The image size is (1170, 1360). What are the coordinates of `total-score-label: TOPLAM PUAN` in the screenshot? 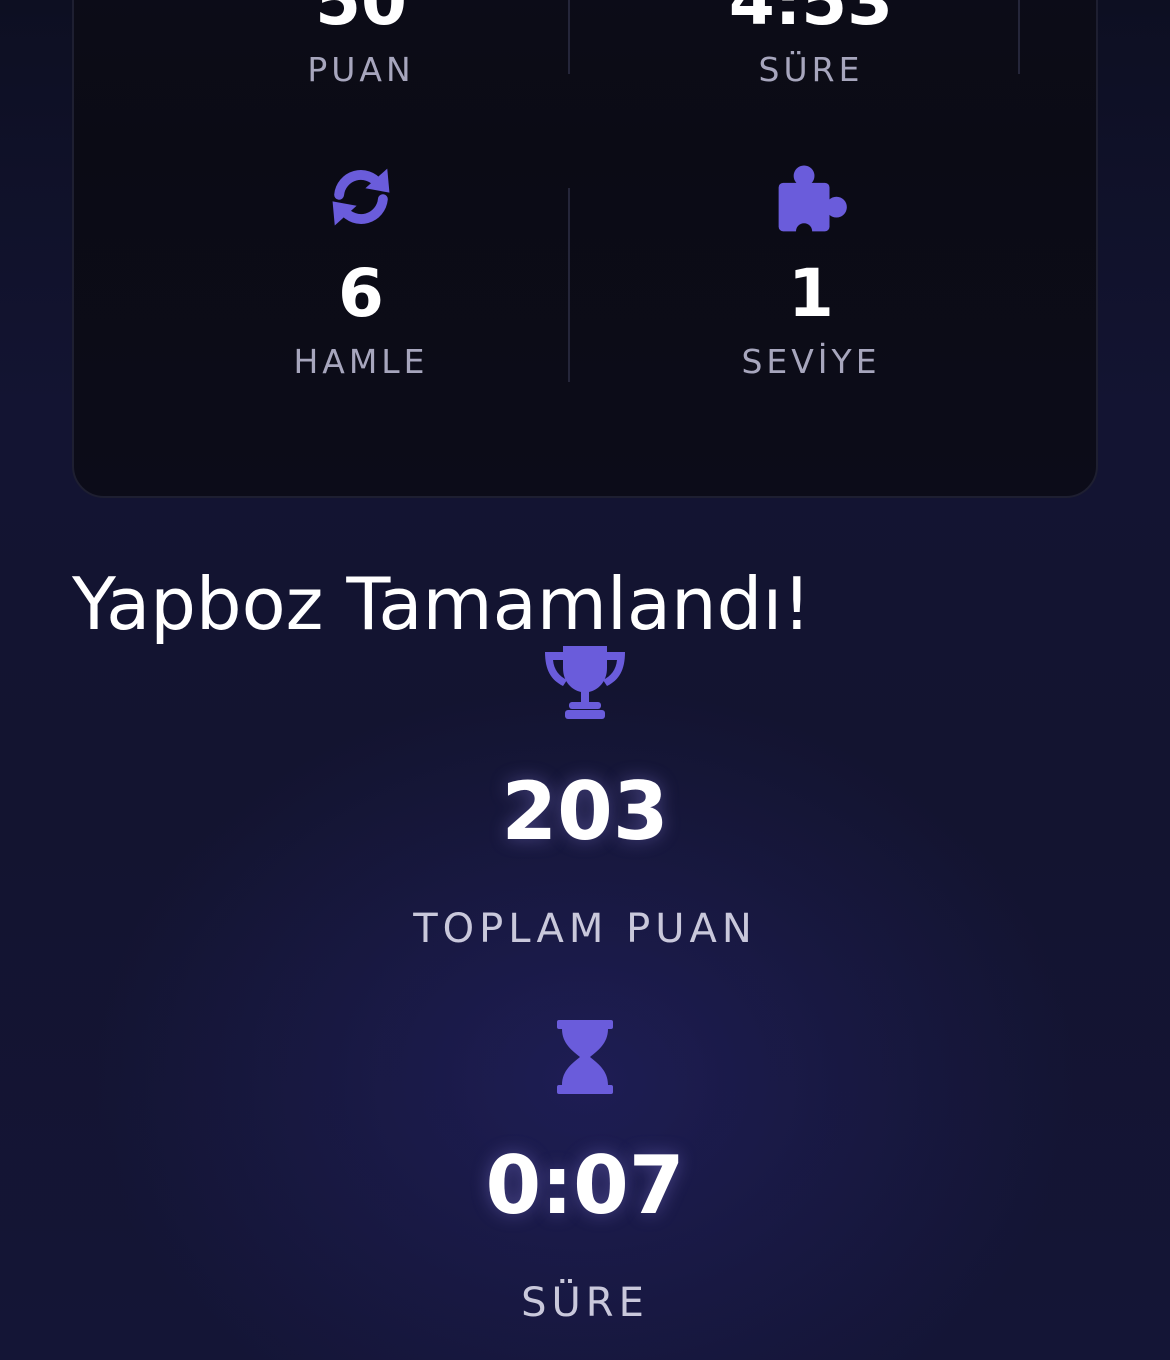 It's located at (585, 929).